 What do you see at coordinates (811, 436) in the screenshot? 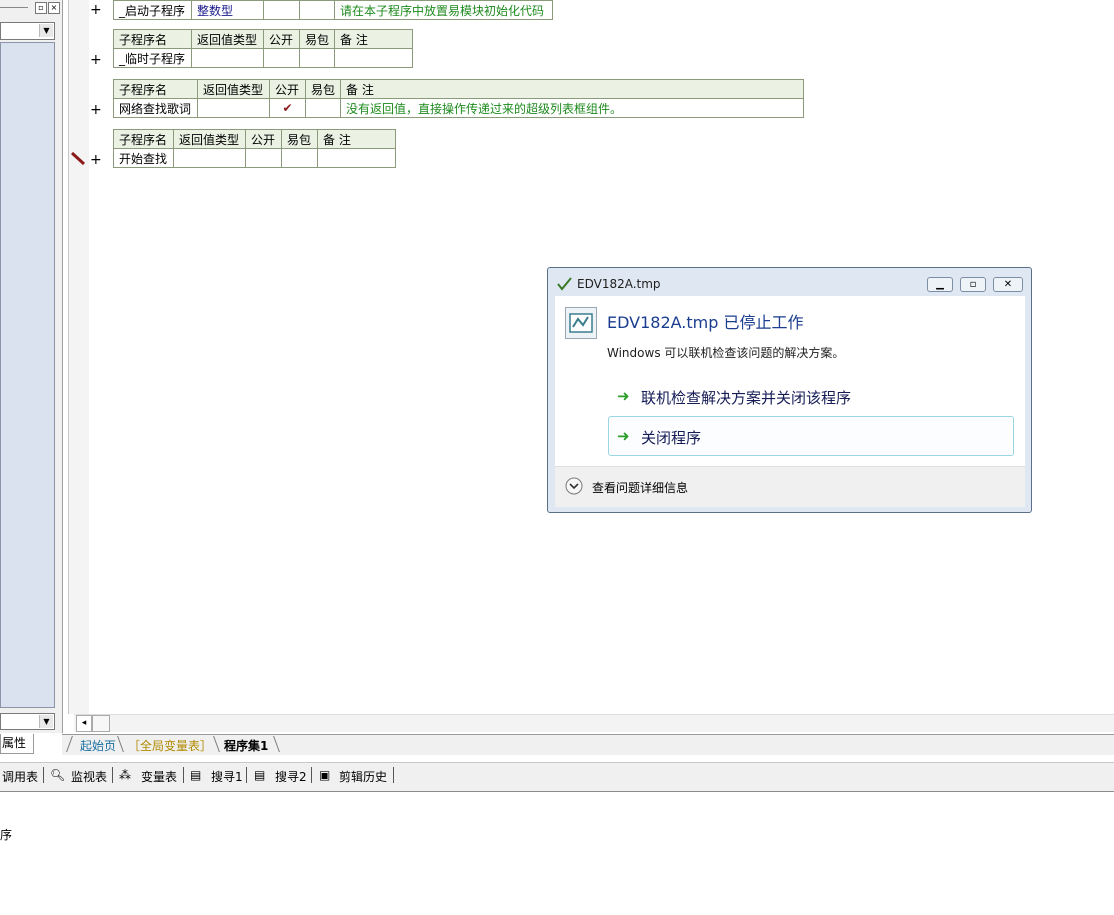
I see `close-program-button: ➜ 关闭程序` at bounding box center [811, 436].